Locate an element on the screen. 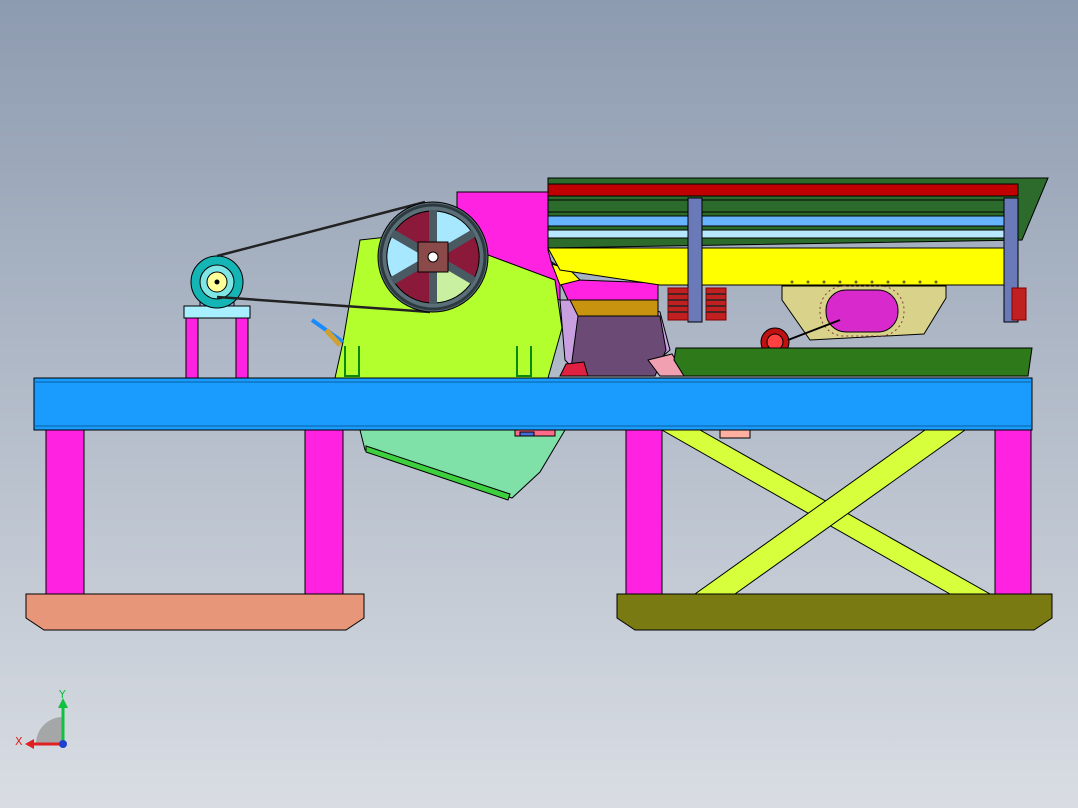  main-table is located at coordinates (533, 404).